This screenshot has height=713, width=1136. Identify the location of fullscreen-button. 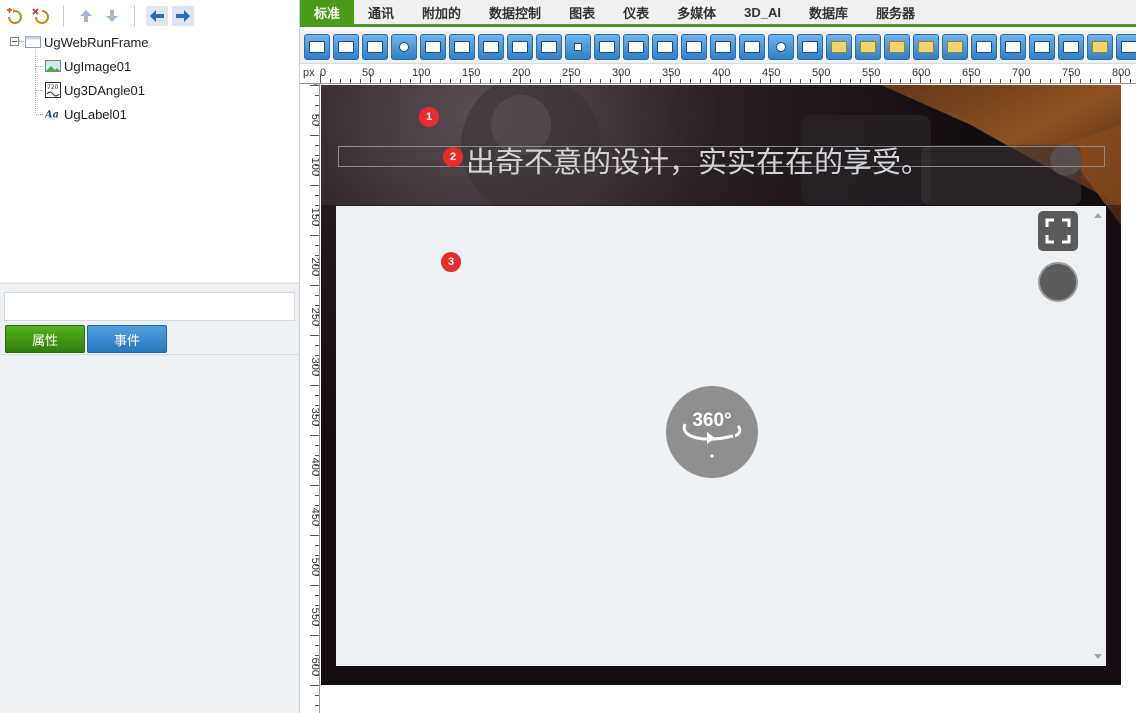
(1058, 231).